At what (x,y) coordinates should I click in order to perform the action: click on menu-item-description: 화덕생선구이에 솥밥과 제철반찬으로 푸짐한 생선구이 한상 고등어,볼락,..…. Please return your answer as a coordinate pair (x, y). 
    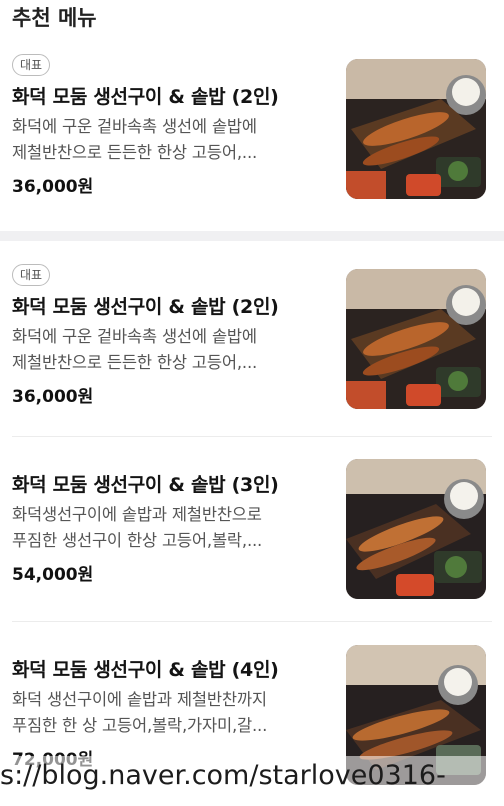
    Looking at the image, I should click on (137, 527).